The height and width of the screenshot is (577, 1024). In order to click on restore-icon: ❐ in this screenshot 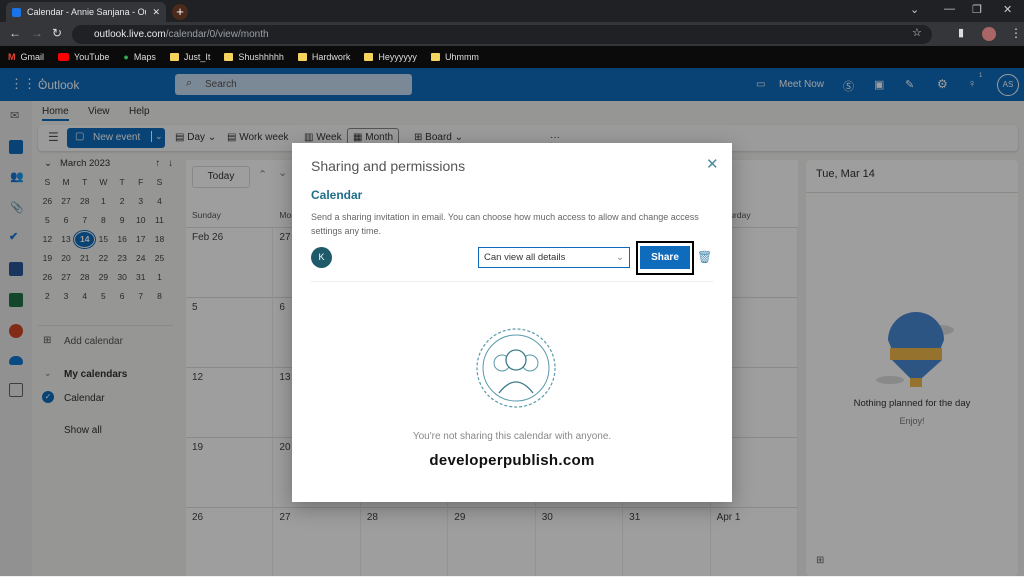, I will do `click(977, 9)`.